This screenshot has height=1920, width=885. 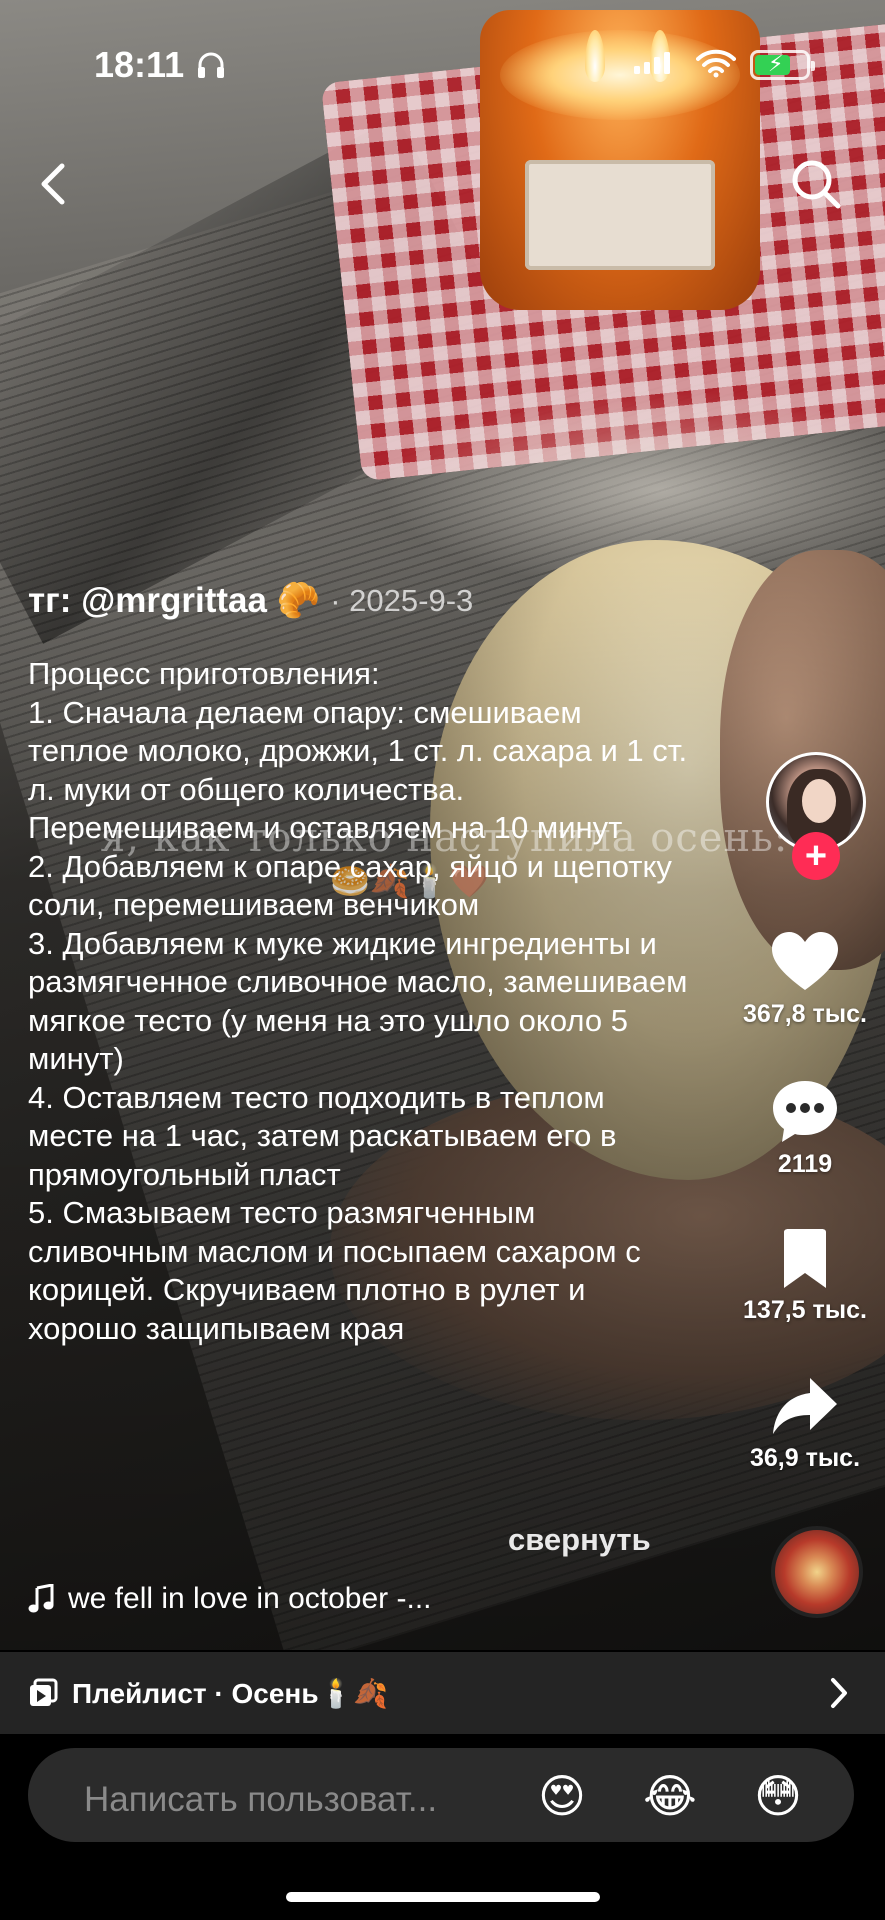 I want to click on chevron-left-icon, so click(x=53, y=184).